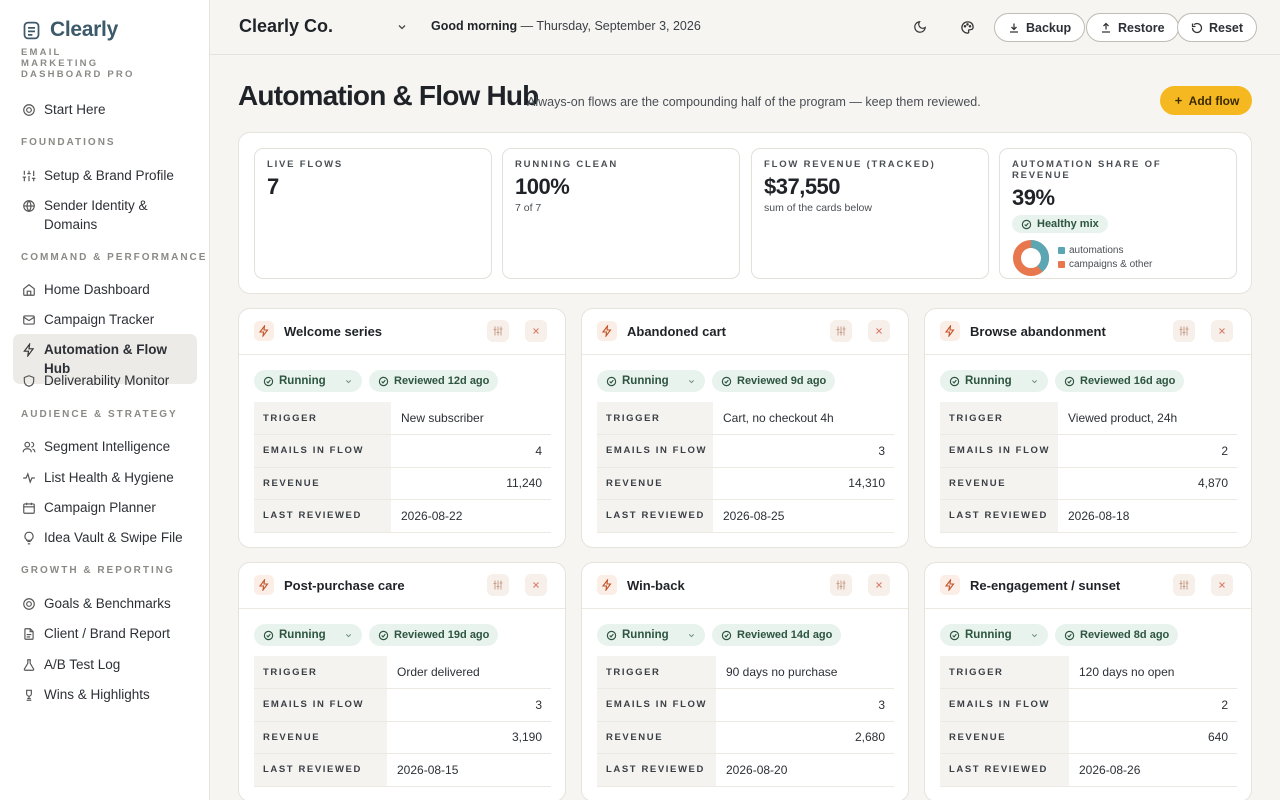 This screenshot has height=800, width=1280. What do you see at coordinates (805, 672) in the screenshot?
I see `trigger-value: 90 days no purchase` at bounding box center [805, 672].